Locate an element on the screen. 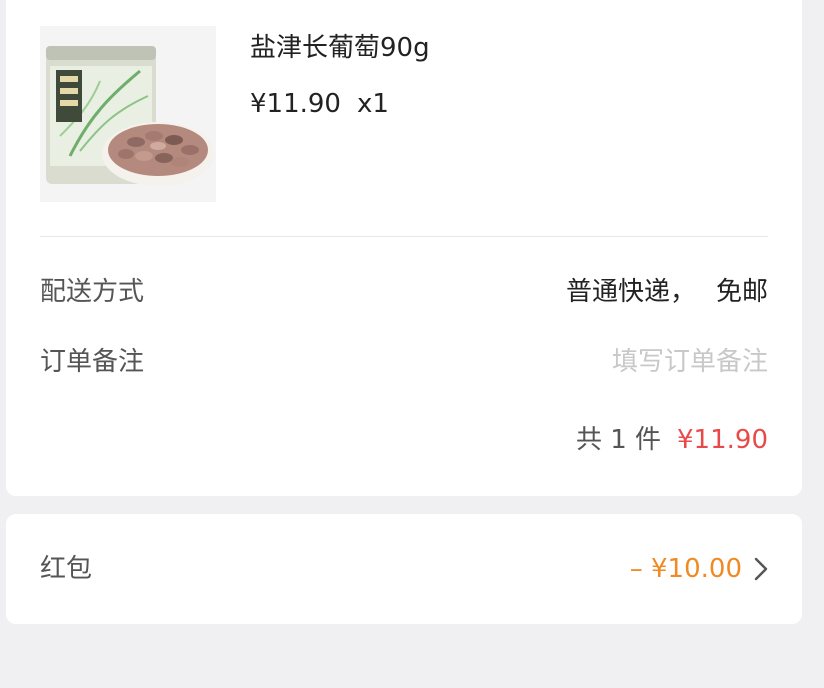  order-total: ¥11.90 is located at coordinates (722, 440).